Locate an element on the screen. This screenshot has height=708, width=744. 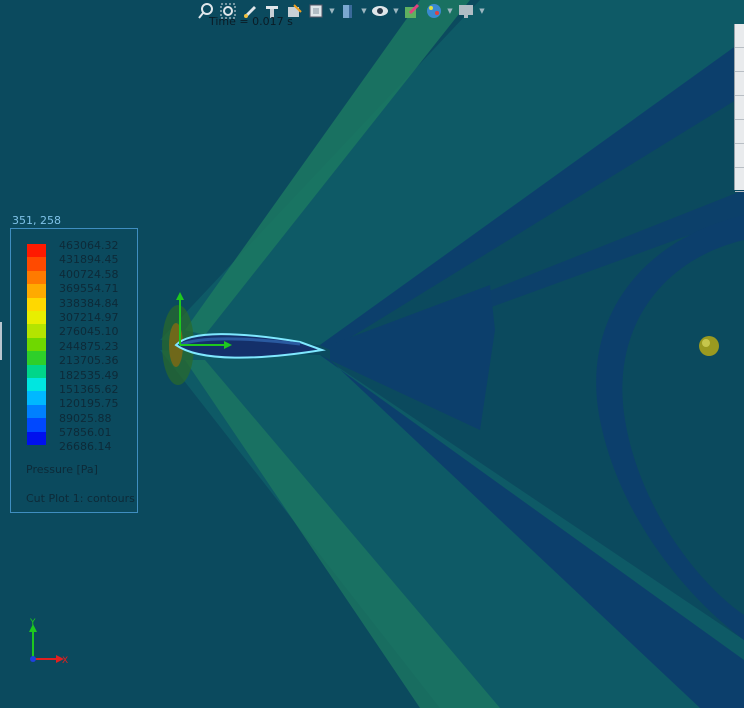
legend-value: 431894.45 is located at coordinates (89, 260).